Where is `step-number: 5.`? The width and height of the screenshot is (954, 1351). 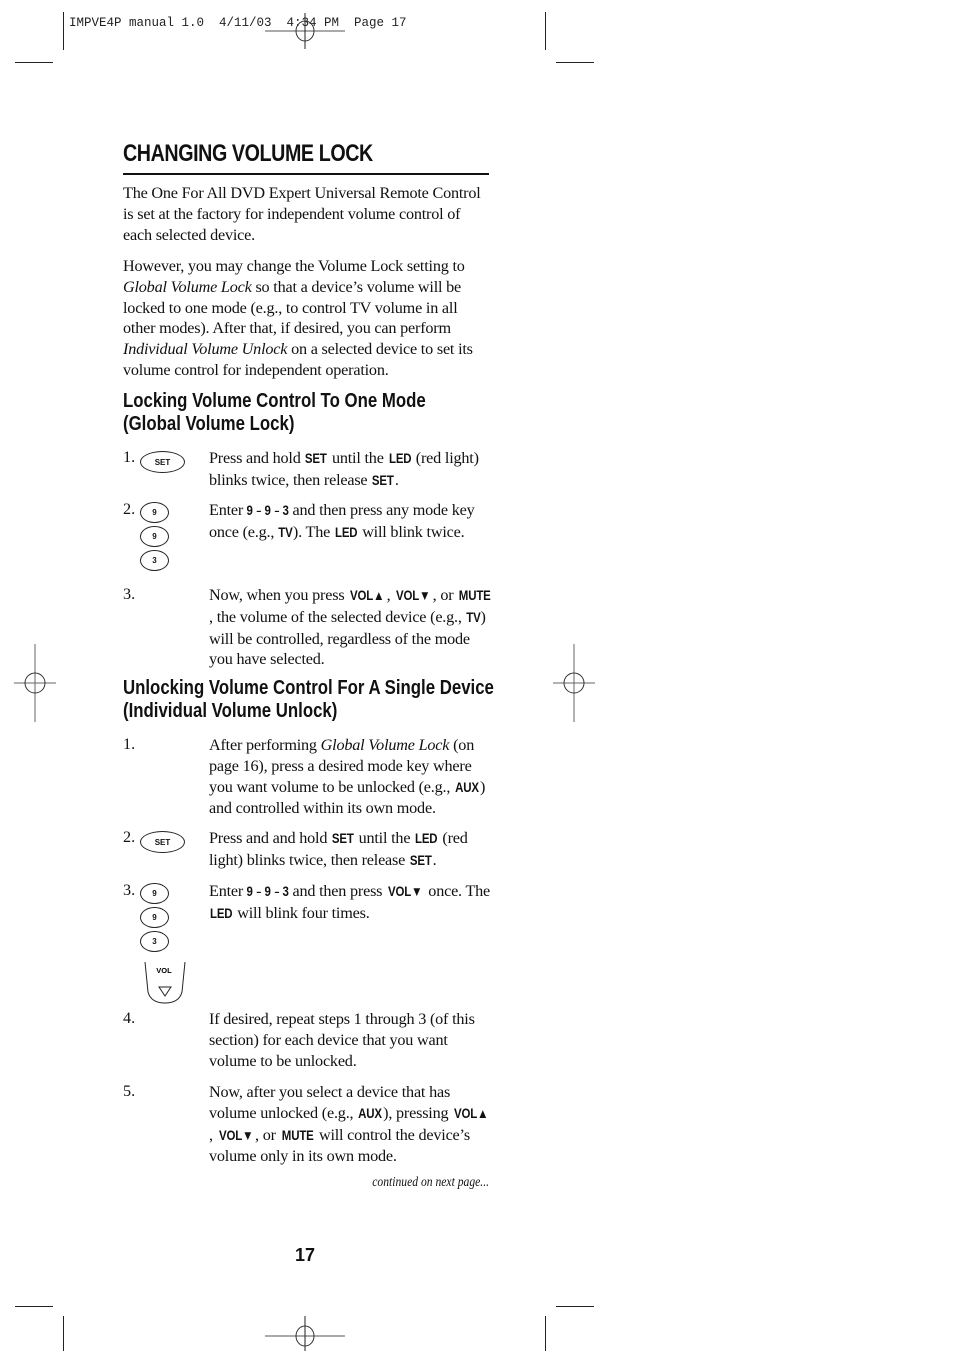
step-number: 5. is located at coordinates (129, 1091).